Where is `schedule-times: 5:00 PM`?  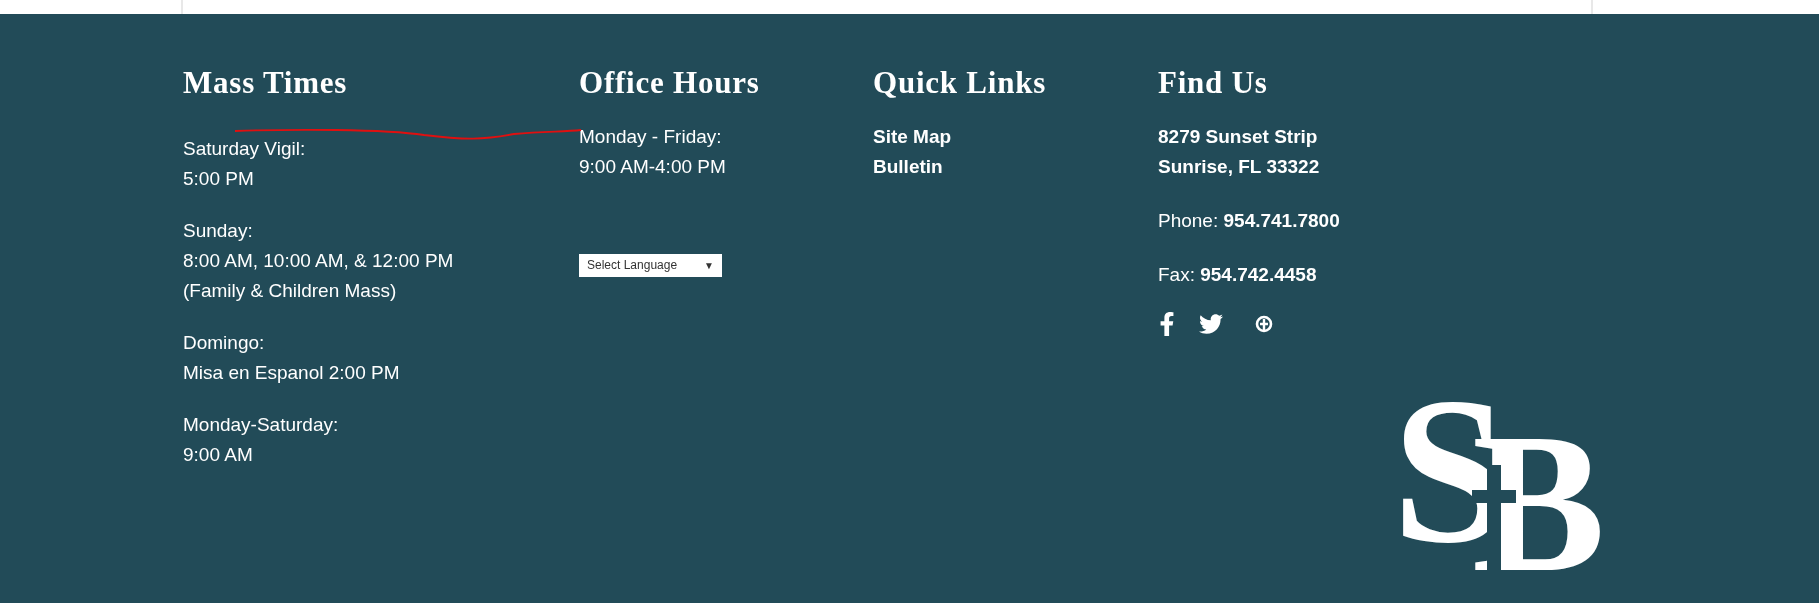 schedule-times: 5:00 PM is located at coordinates (219, 179).